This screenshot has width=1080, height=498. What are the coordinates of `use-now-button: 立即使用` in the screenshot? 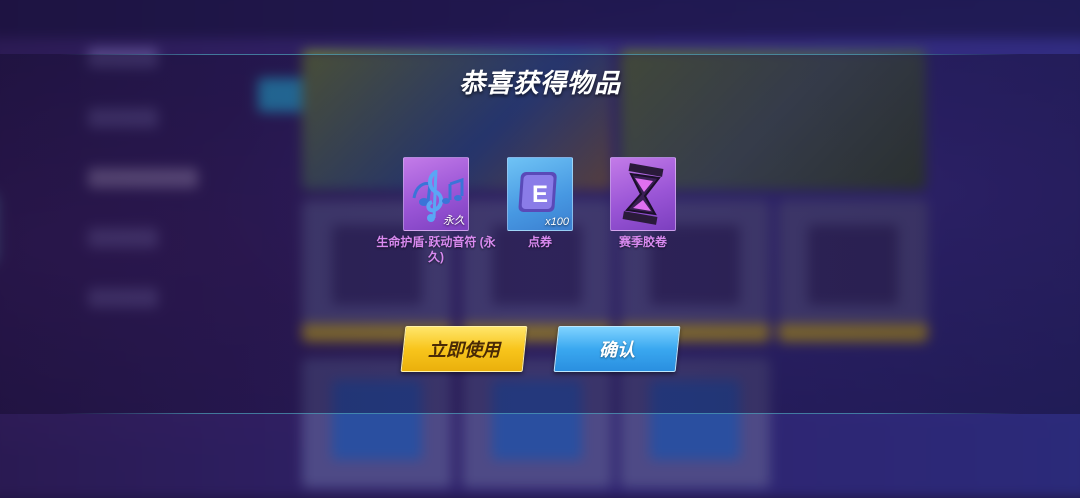 It's located at (464, 349).